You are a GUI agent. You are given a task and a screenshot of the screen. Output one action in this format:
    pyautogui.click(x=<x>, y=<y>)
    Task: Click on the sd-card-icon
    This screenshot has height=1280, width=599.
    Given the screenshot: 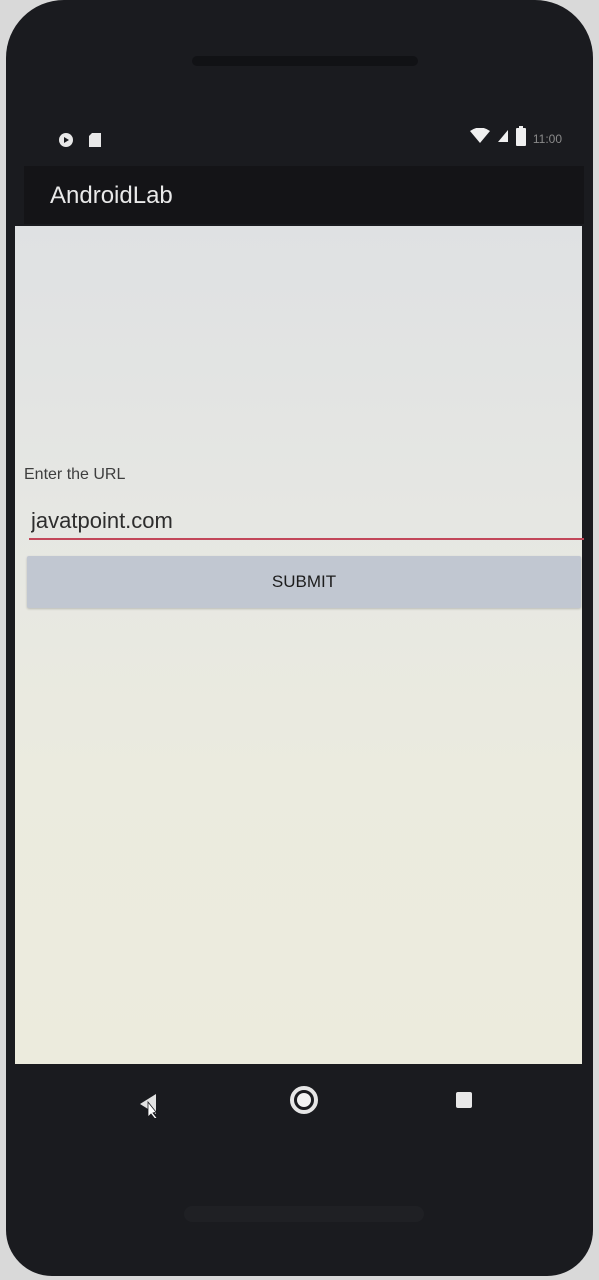 What is the action you would take?
    pyautogui.click(x=95, y=142)
    